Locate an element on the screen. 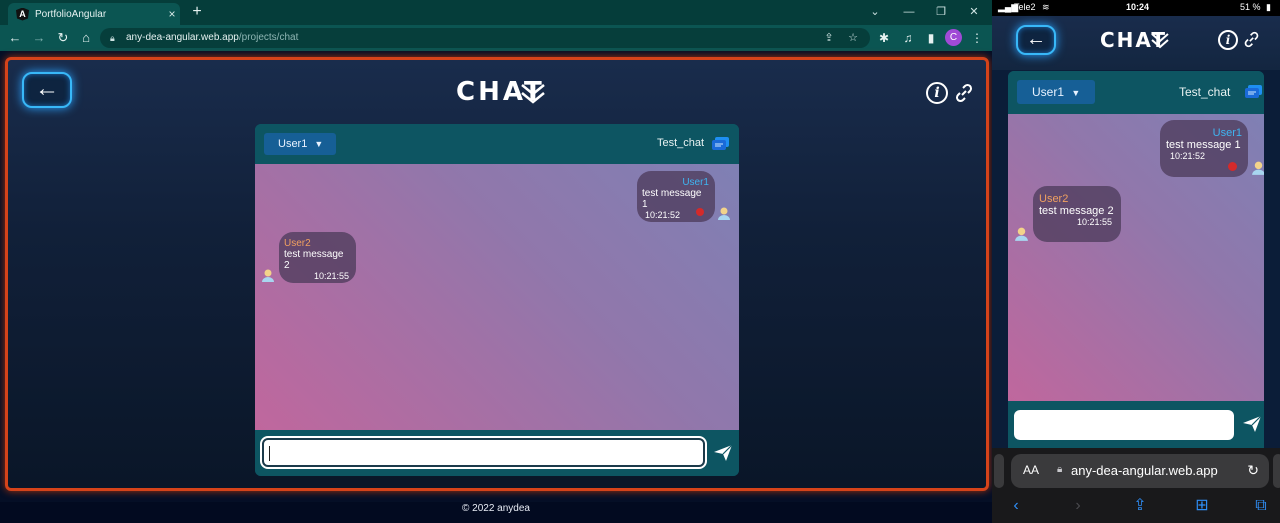 The image size is (1280, 523). tab-close-icon: × is located at coordinates (172, 14).